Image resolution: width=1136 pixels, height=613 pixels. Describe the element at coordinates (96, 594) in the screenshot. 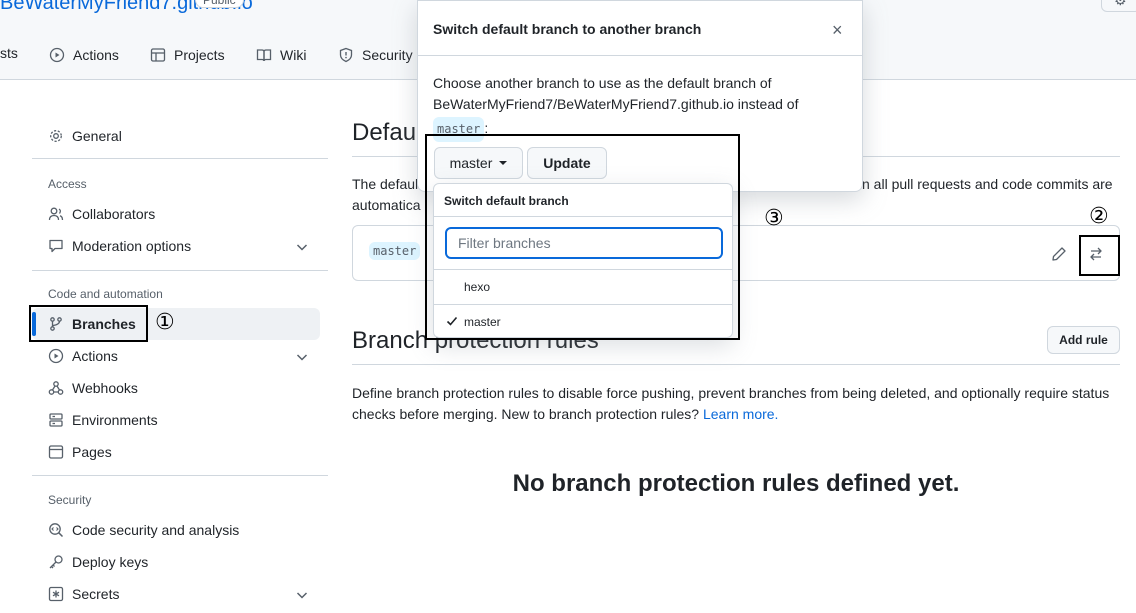

I see `sidebar-item-label: Secrets` at that location.